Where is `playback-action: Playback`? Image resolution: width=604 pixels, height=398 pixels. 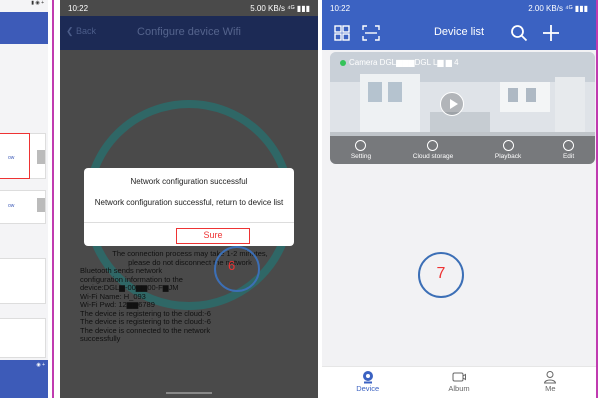
playback-action: Playback is located at coordinates (508, 150).